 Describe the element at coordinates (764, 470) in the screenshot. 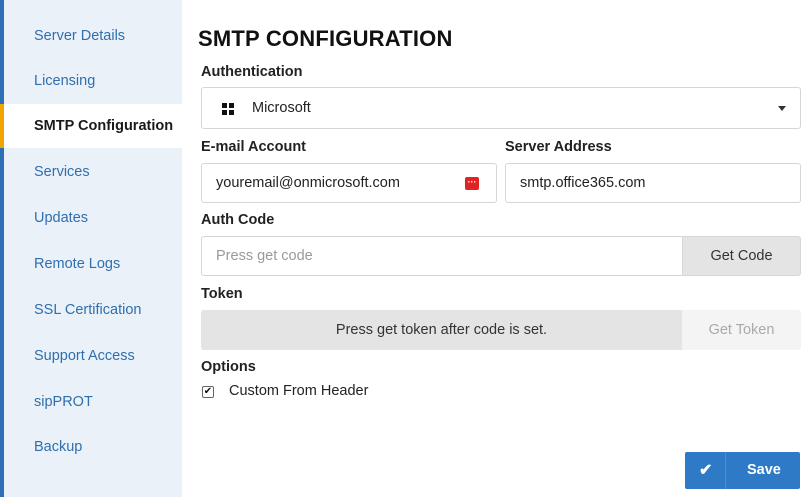

I see `save-label: Save` at that location.